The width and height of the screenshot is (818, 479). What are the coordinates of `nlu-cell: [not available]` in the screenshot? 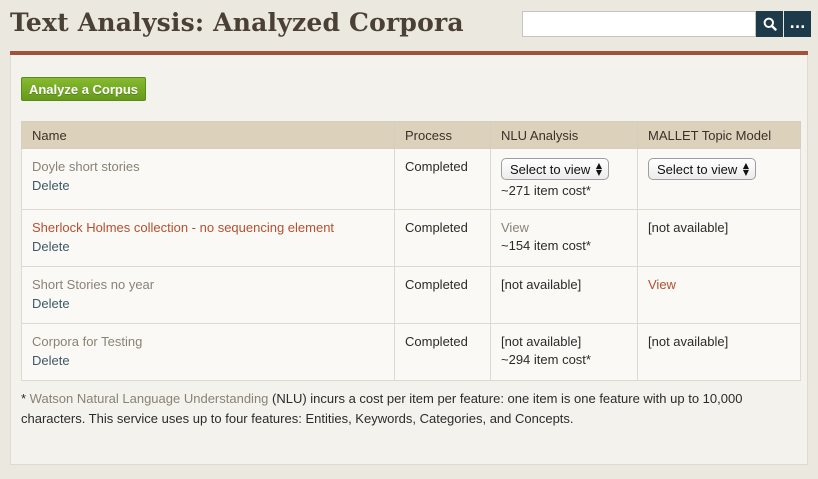 It's located at (564, 295).